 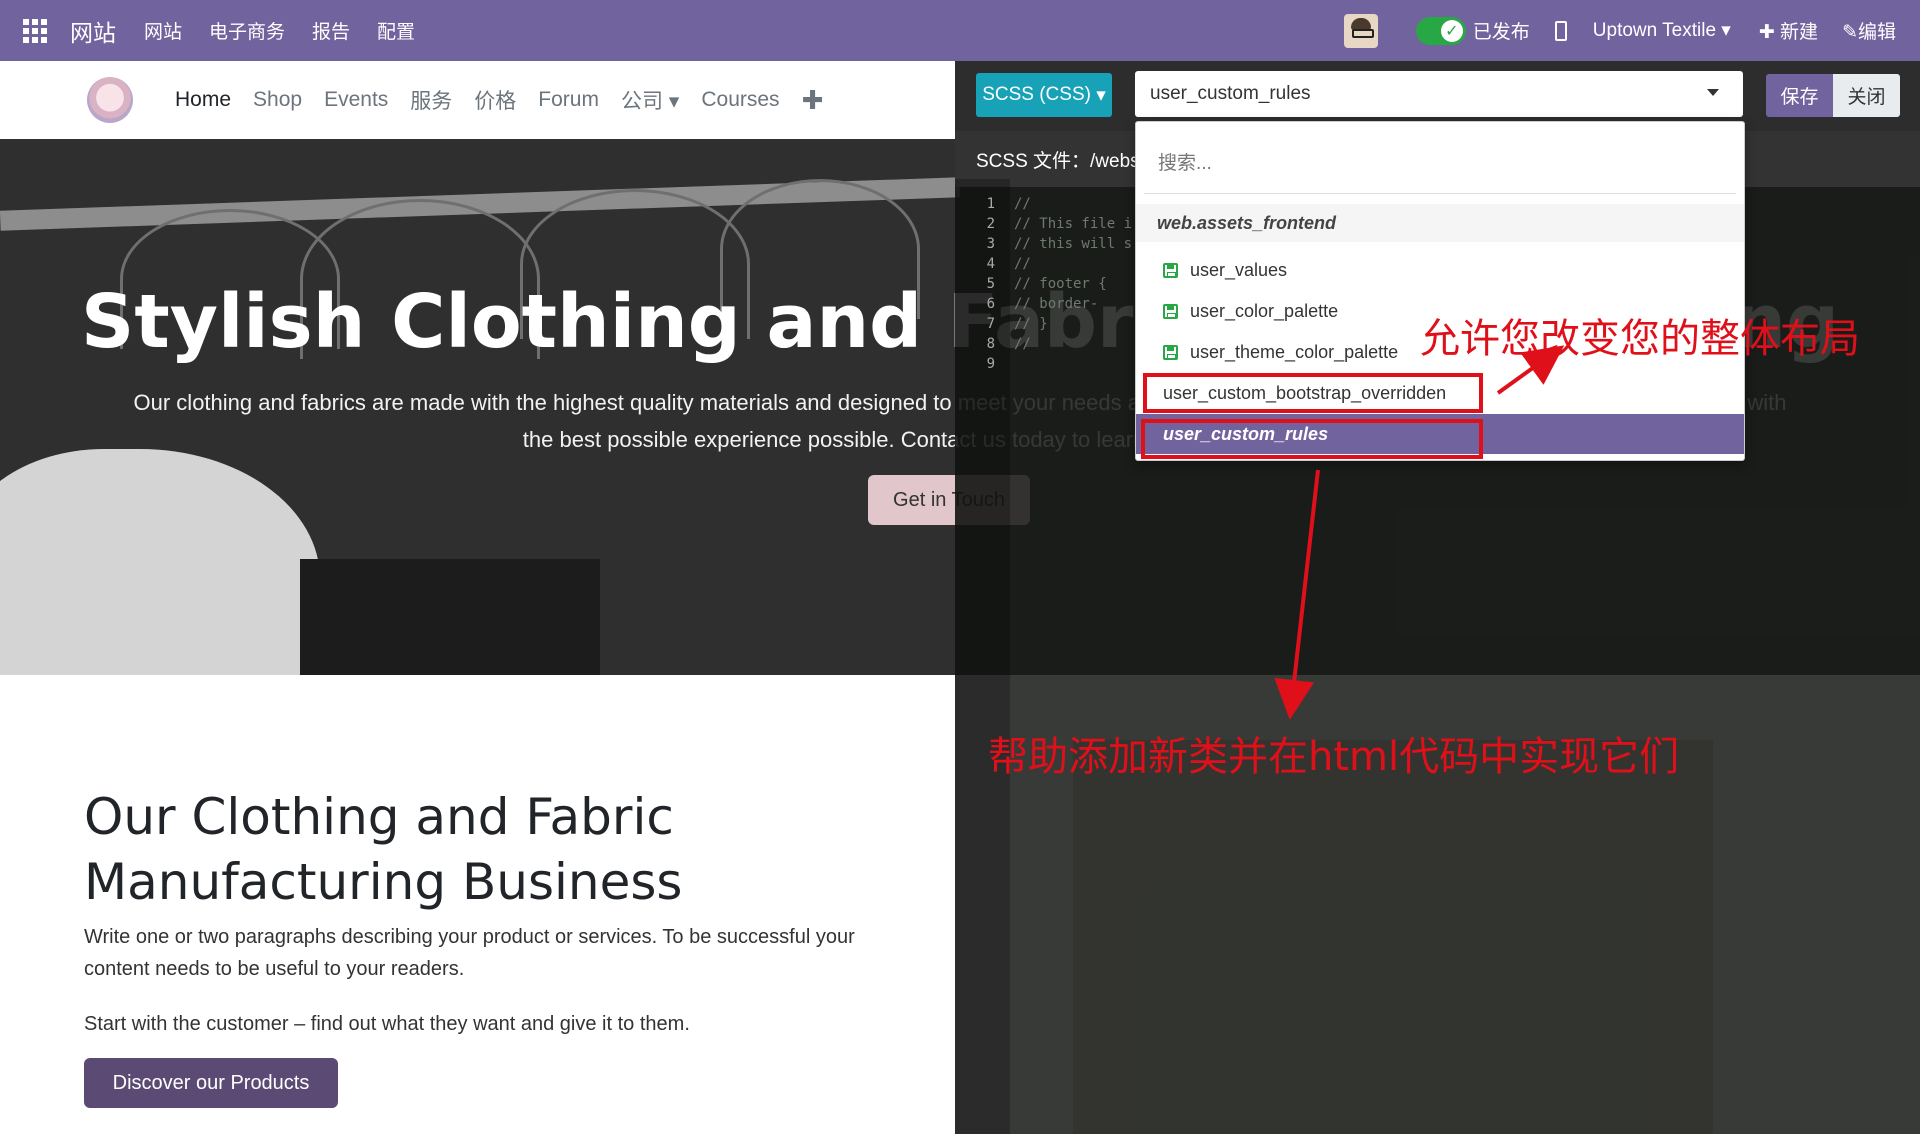 I want to click on nav-courses: Courses, so click(x=740, y=100).